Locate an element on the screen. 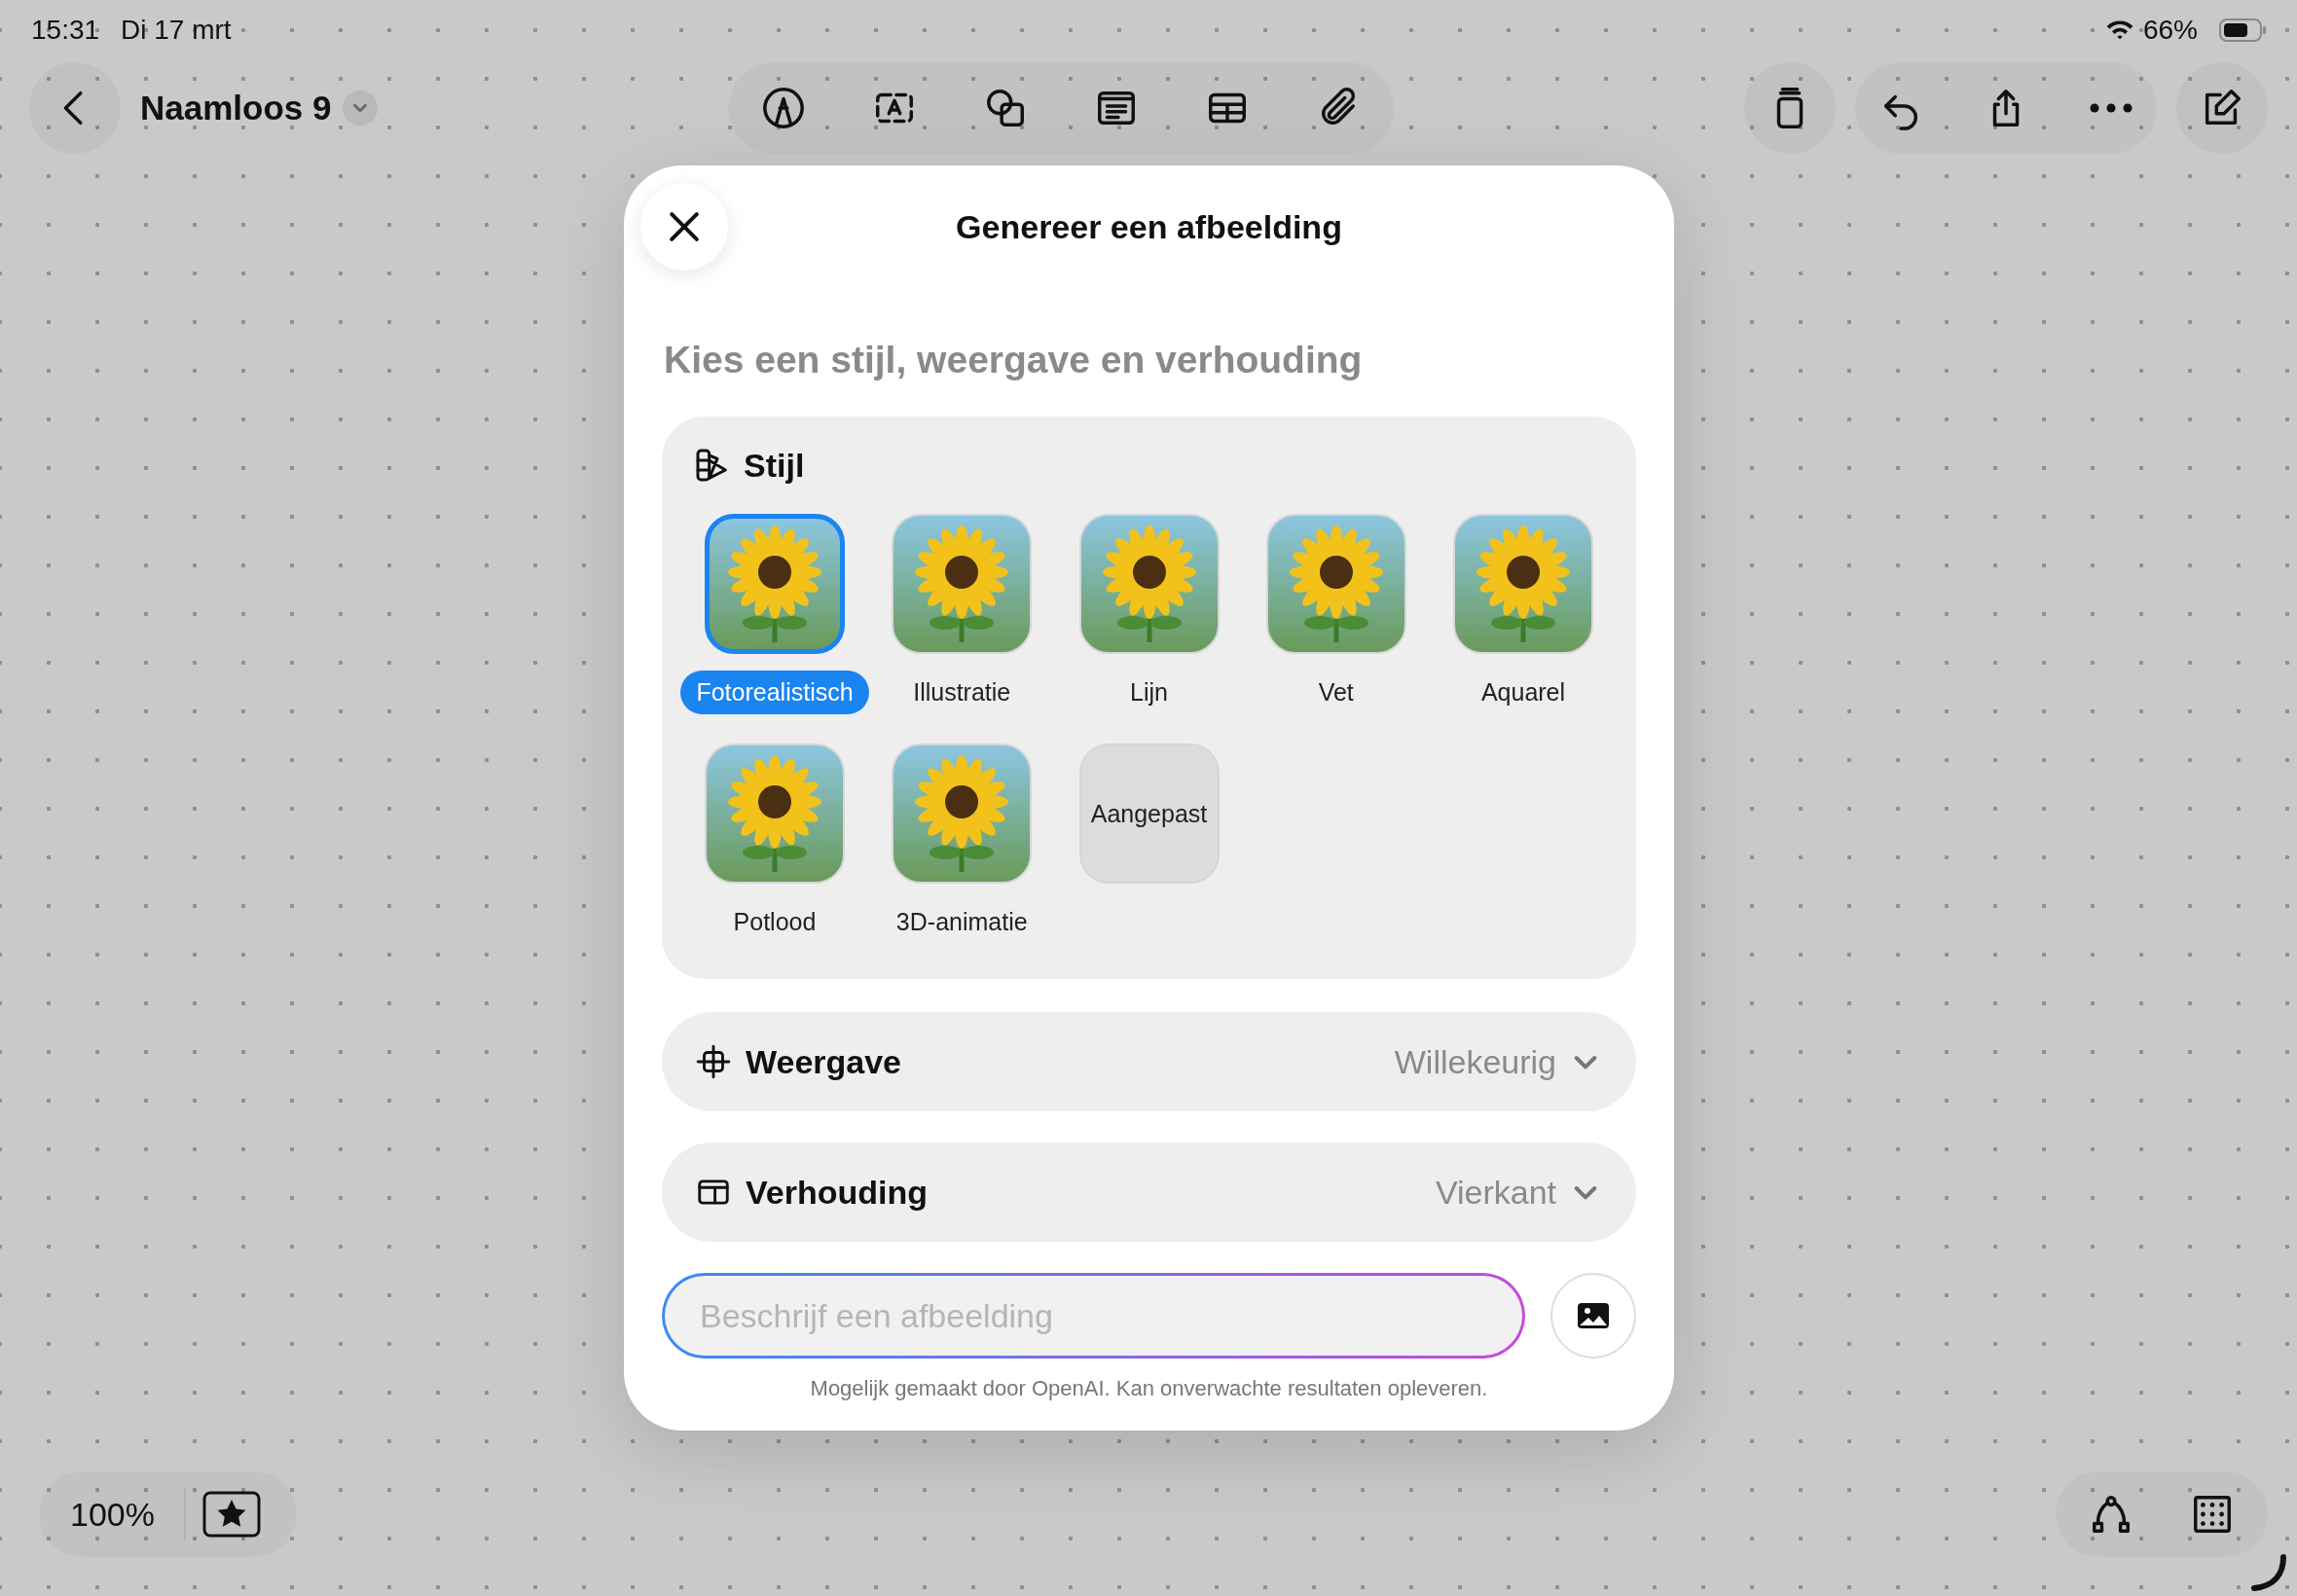  zoom-level: 100% is located at coordinates (111, 1515).